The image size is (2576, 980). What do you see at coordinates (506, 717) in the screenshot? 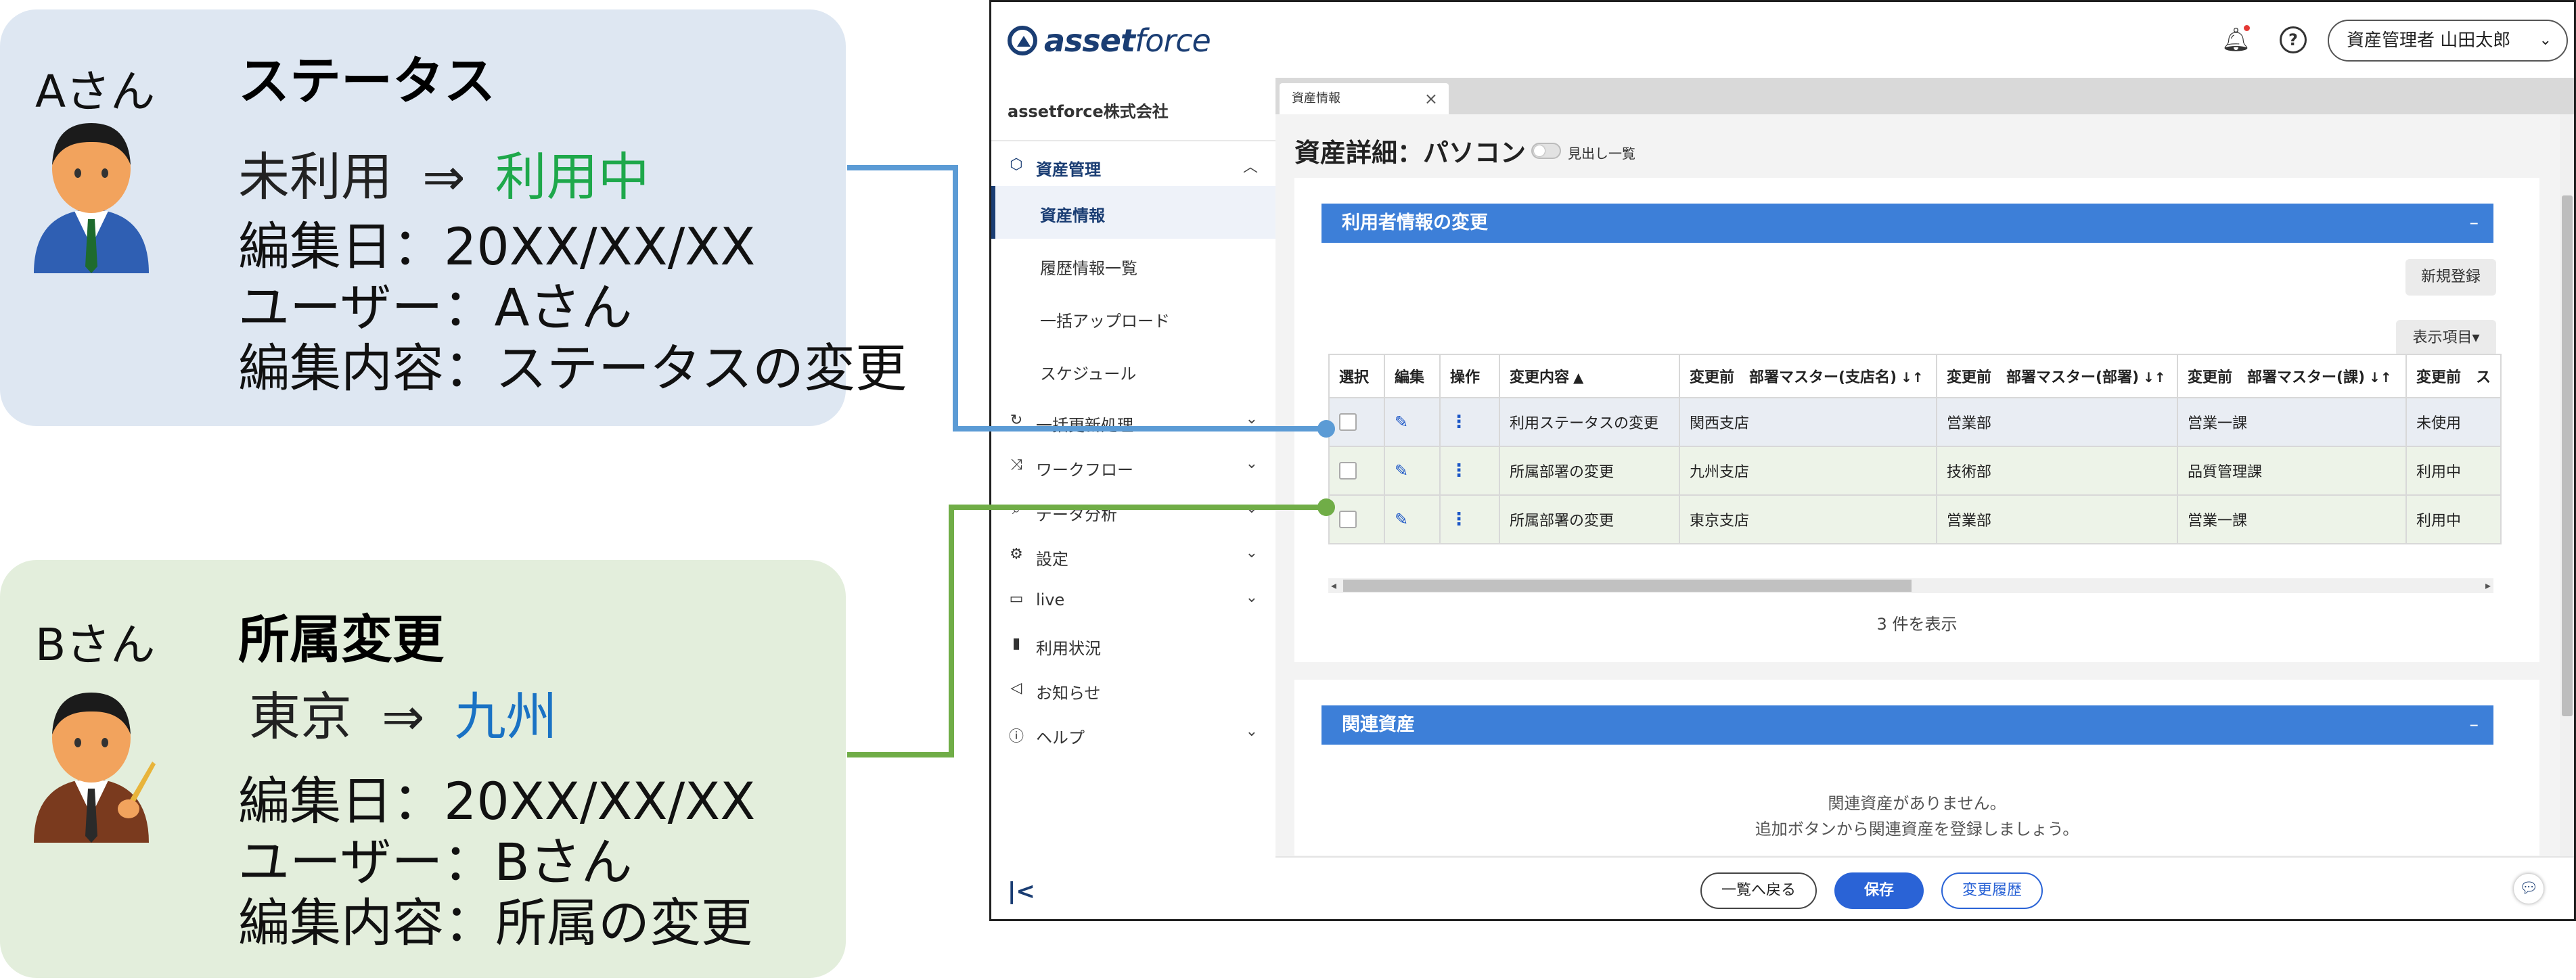
I see `change-to-b: 九州` at bounding box center [506, 717].